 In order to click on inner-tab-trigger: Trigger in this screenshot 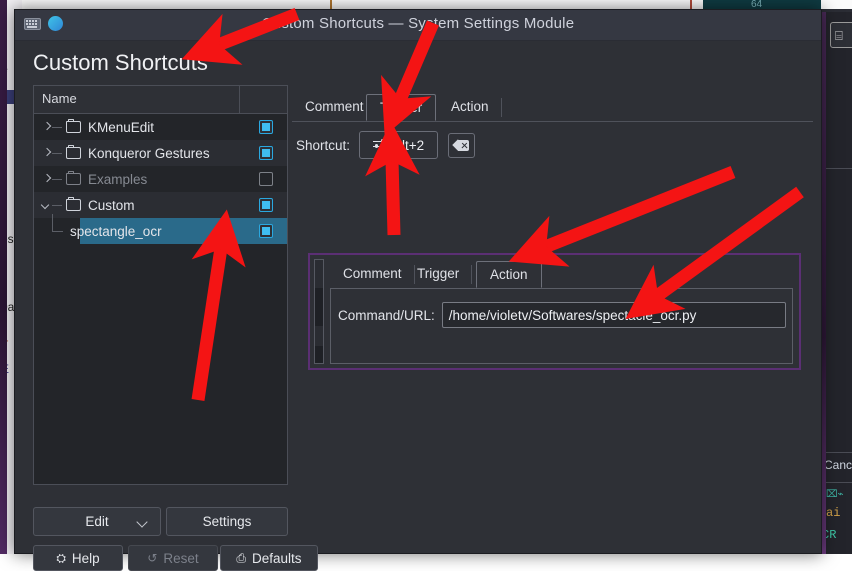, I will do `click(438, 274)`.